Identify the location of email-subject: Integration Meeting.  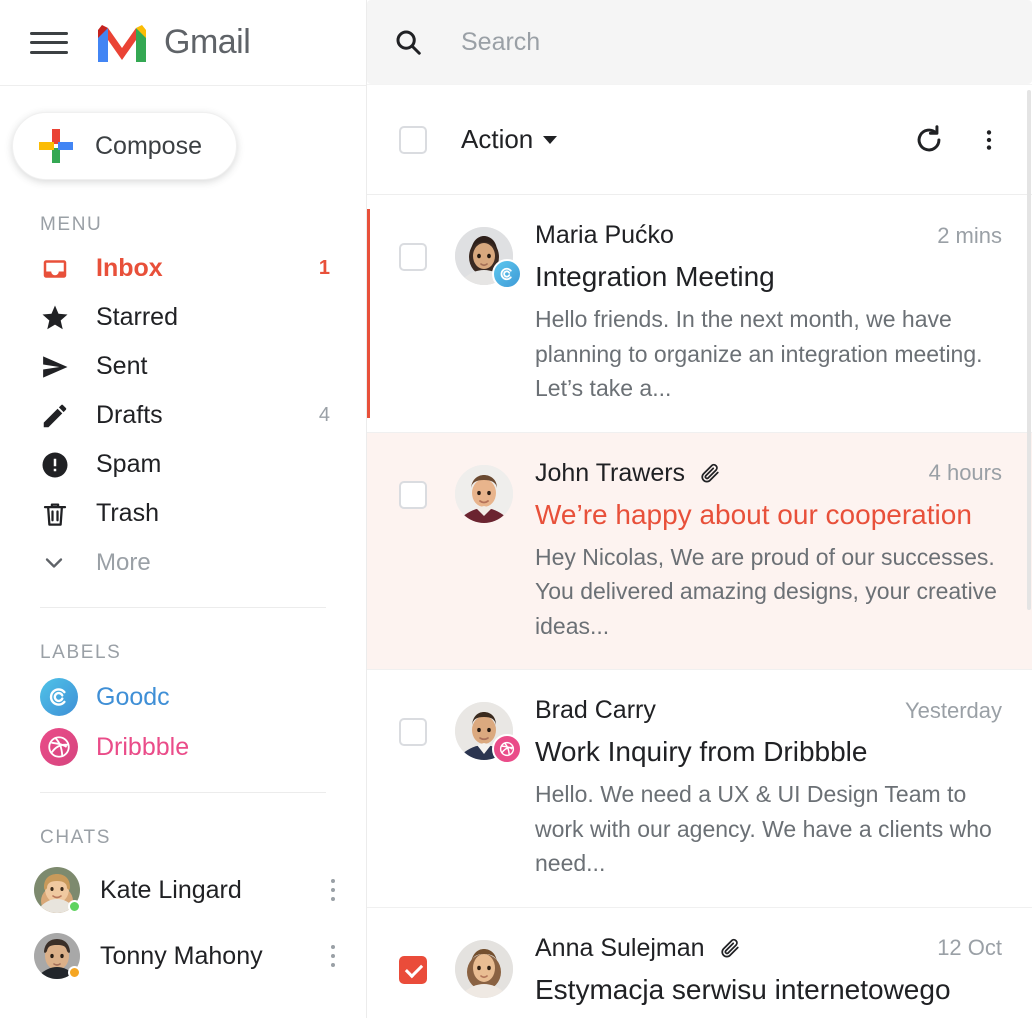
(655, 276).